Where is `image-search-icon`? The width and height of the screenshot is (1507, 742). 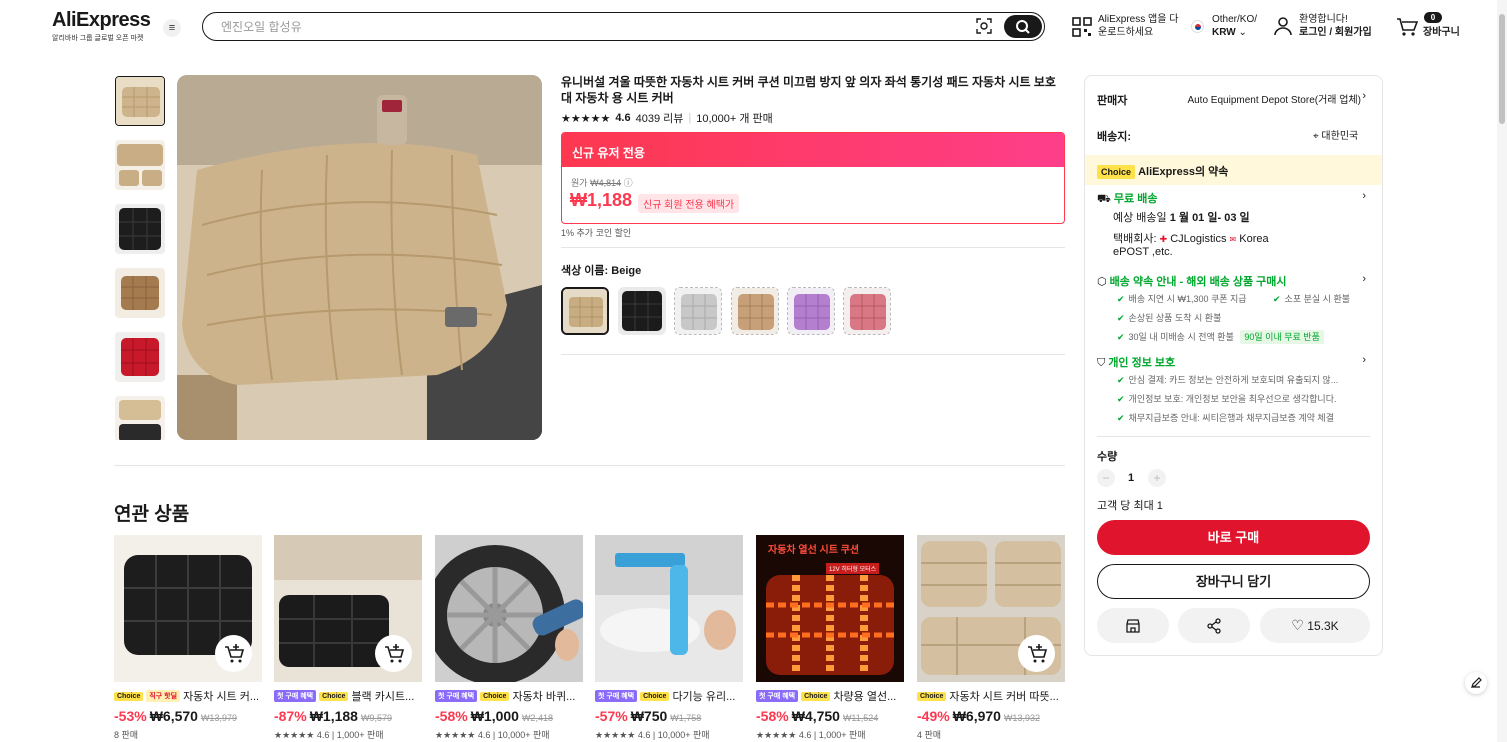
image-search-icon is located at coordinates (984, 26).